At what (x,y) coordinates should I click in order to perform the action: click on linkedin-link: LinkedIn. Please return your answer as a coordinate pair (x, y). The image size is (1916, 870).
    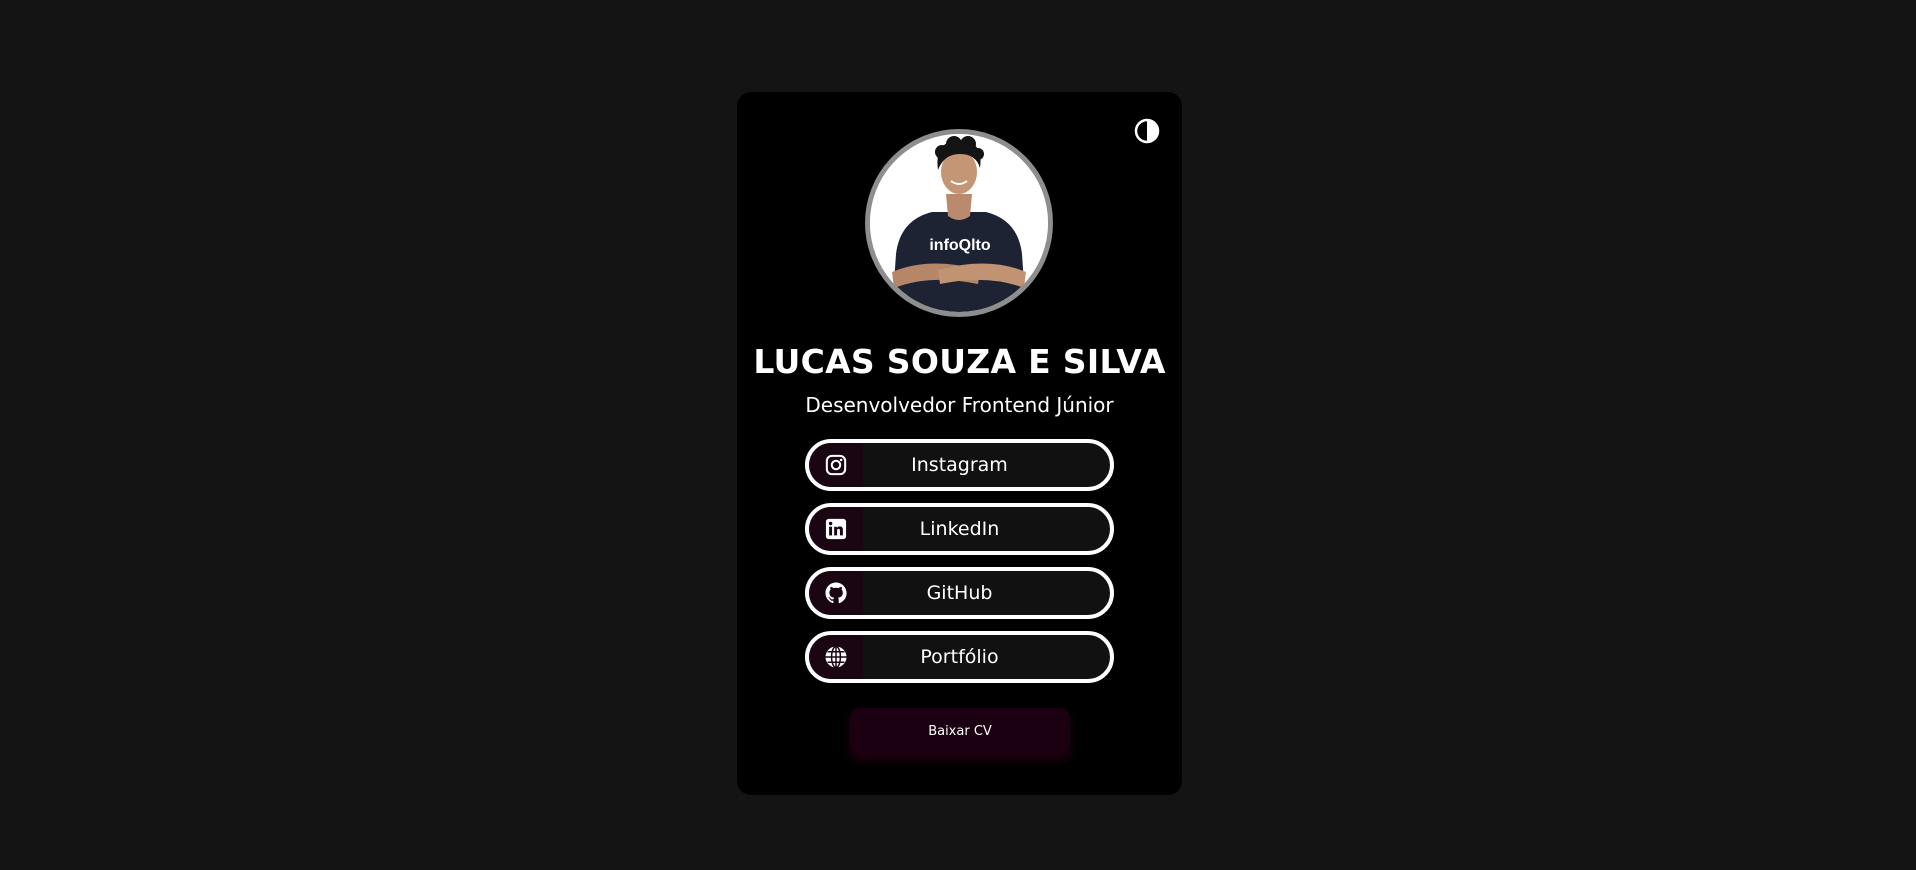
    Looking at the image, I should click on (959, 529).